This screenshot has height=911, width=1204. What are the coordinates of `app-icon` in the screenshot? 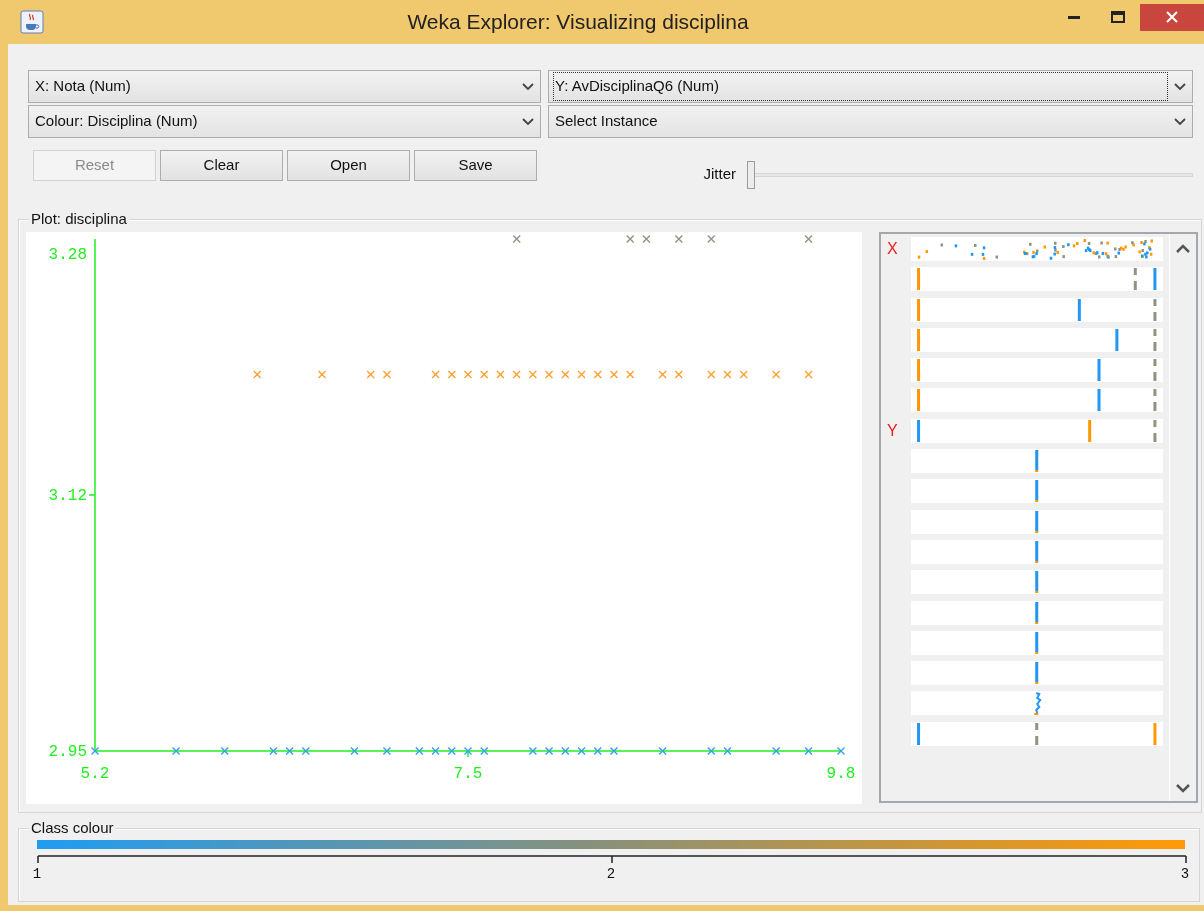 It's located at (32, 22).